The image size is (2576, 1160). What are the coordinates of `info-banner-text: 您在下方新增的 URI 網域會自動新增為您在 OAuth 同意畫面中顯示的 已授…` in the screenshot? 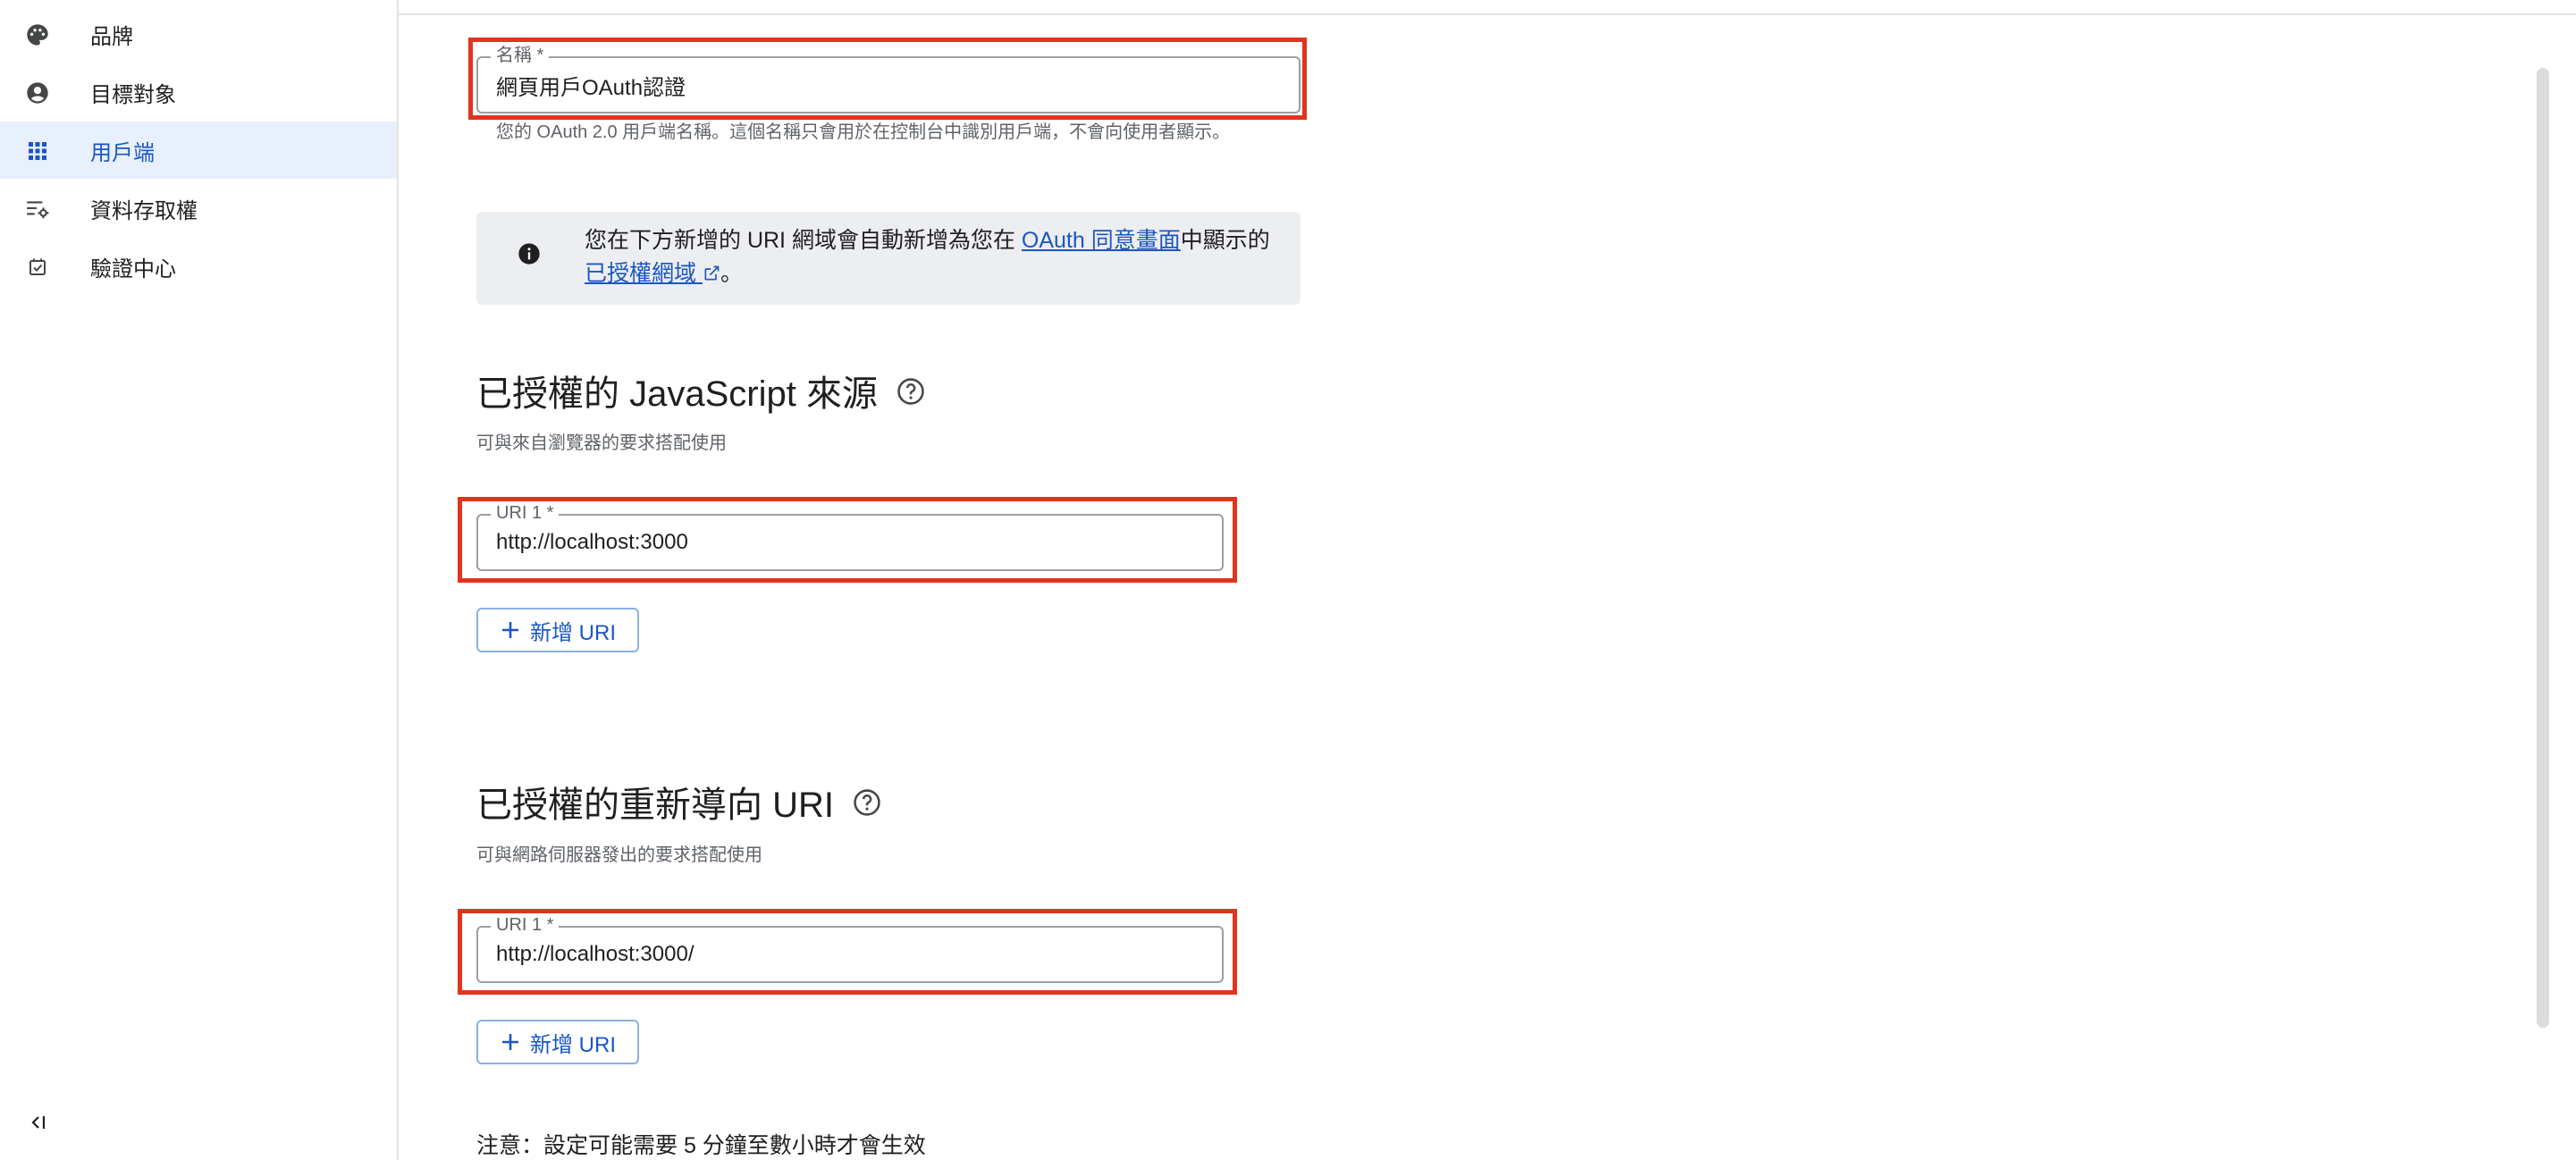 It's located at (938, 257).